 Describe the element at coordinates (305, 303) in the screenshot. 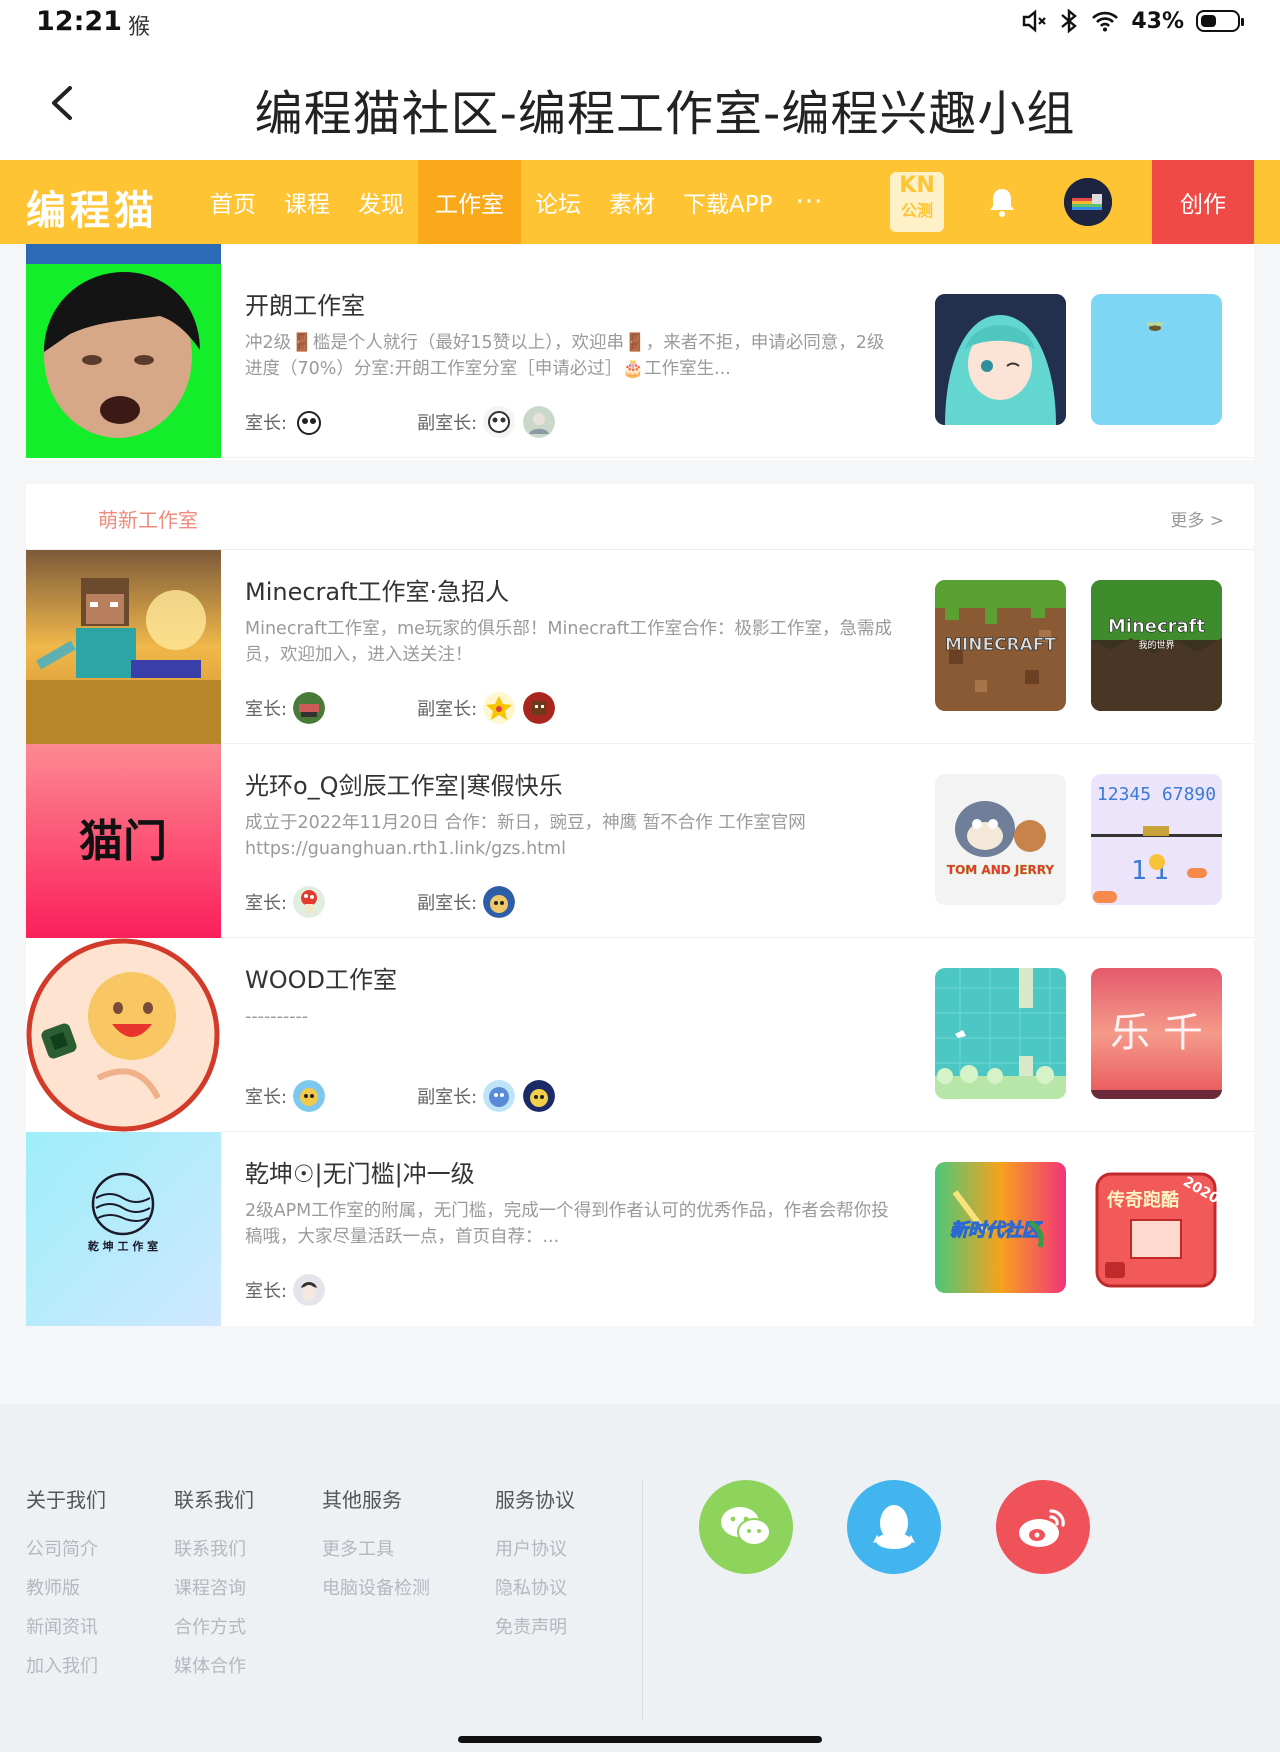

I see `studio-name: 开朗工作室` at that location.